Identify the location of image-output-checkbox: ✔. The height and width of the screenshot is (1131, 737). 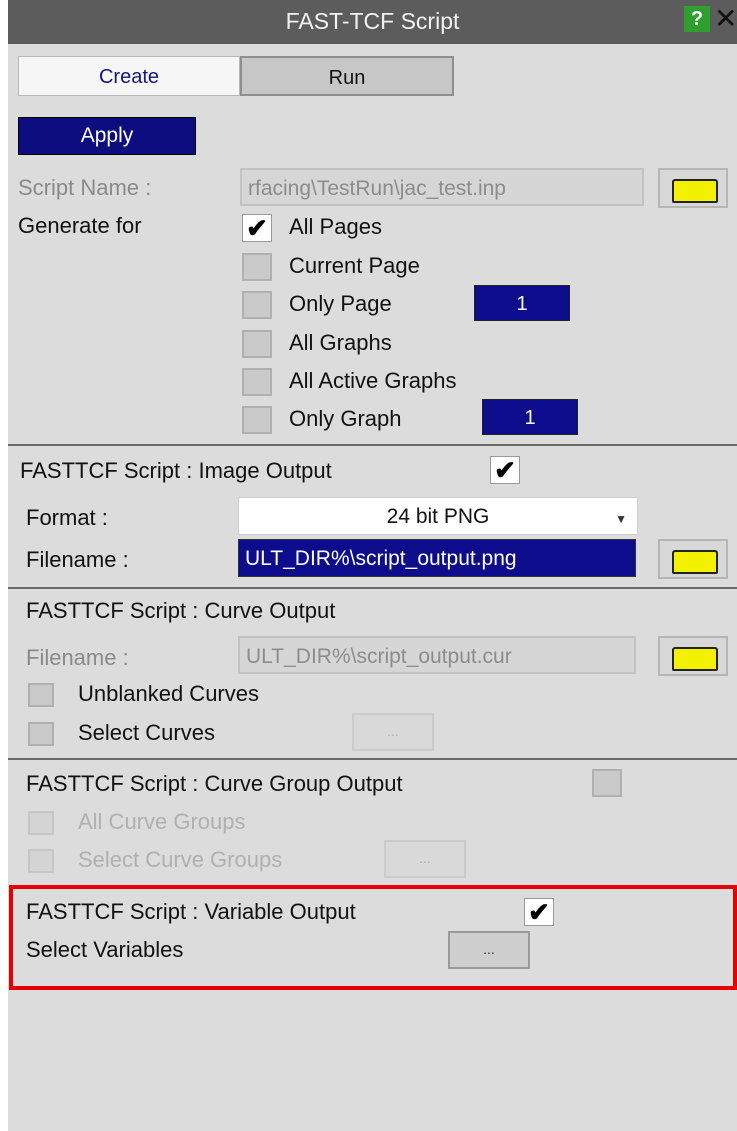
(505, 470).